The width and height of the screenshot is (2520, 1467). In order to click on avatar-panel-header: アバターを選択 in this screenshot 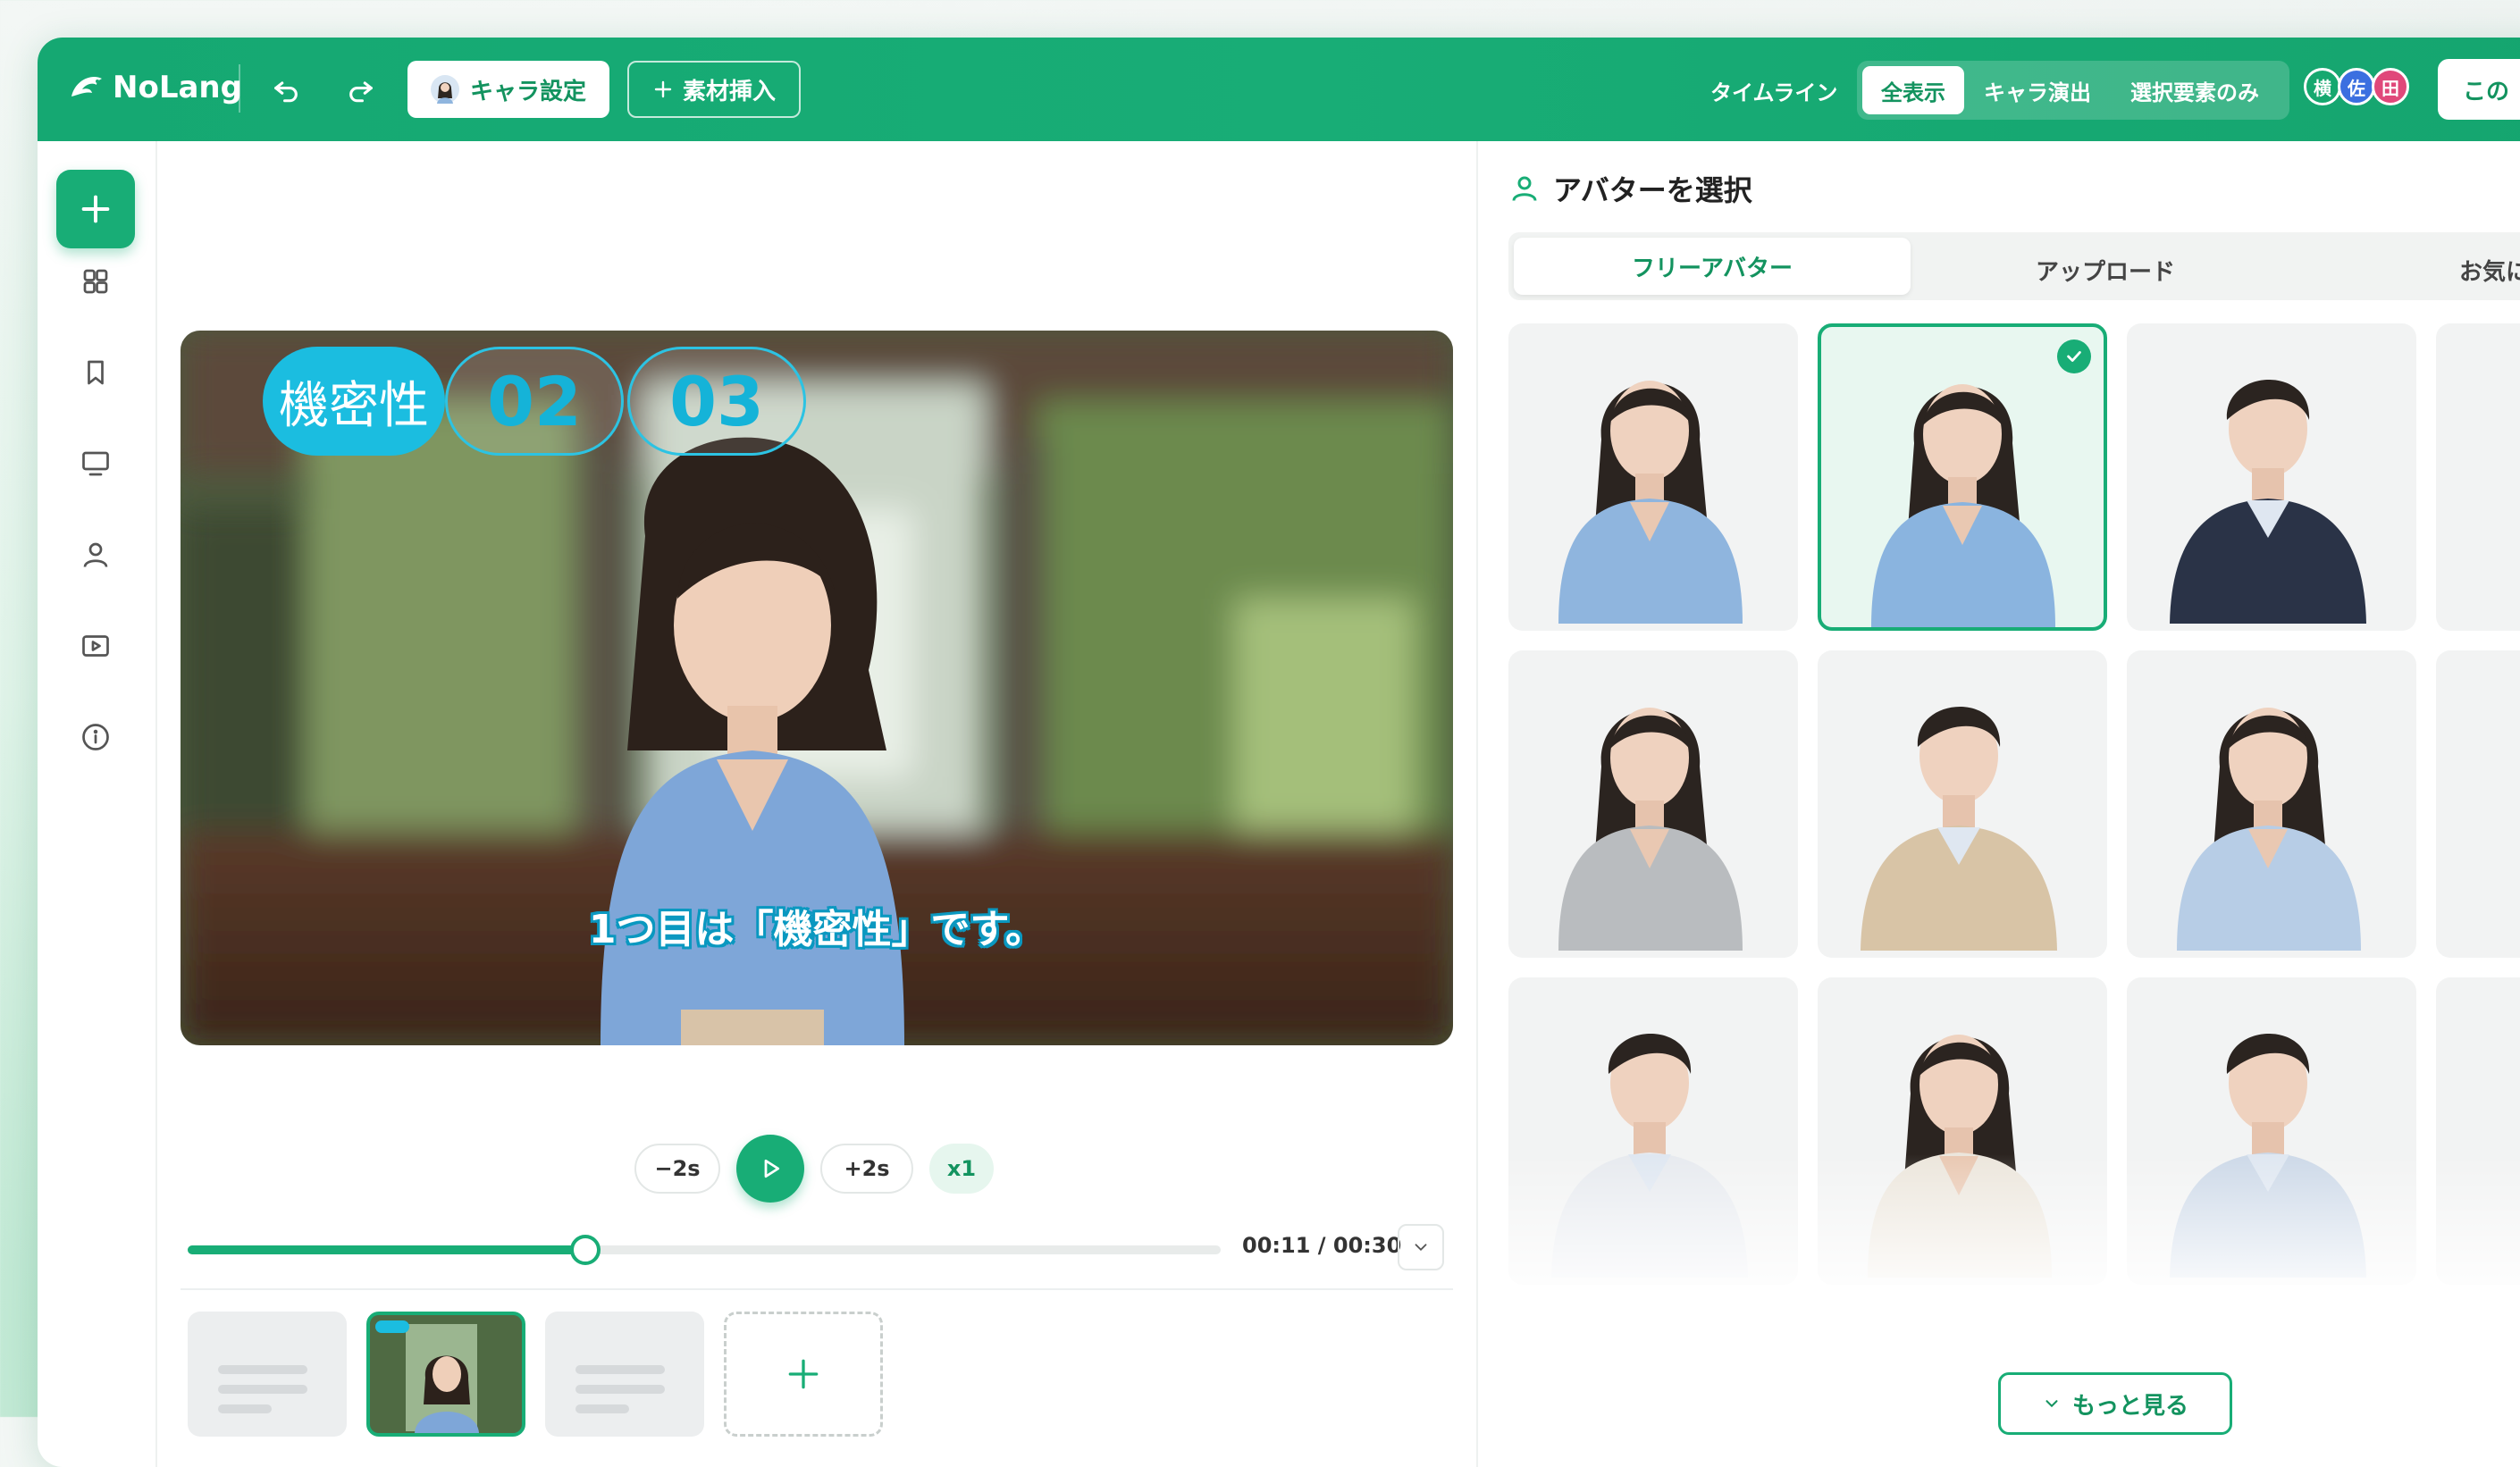, I will do `click(1630, 189)`.